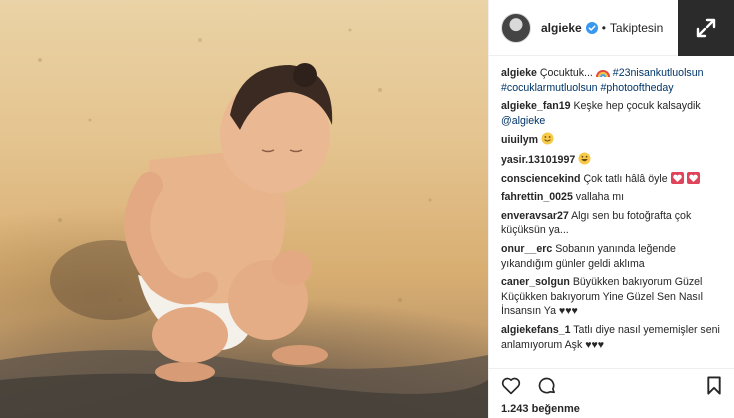  Describe the element at coordinates (537, 197) in the screenshot. I see `comment-author: fahrettin_0025` at that location.